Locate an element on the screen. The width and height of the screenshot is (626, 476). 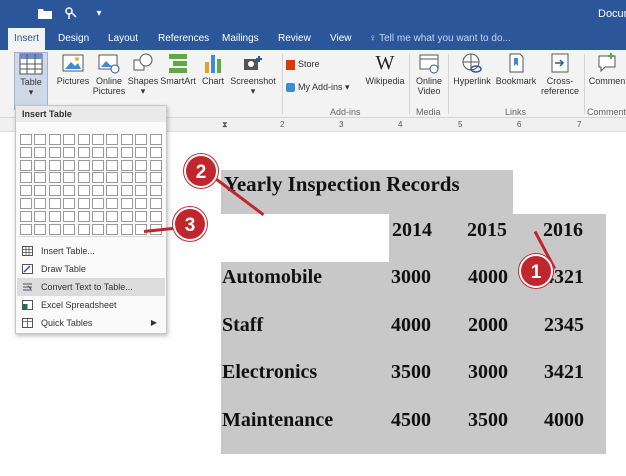
year-header: 2014 is located at coordinates (412, 230).